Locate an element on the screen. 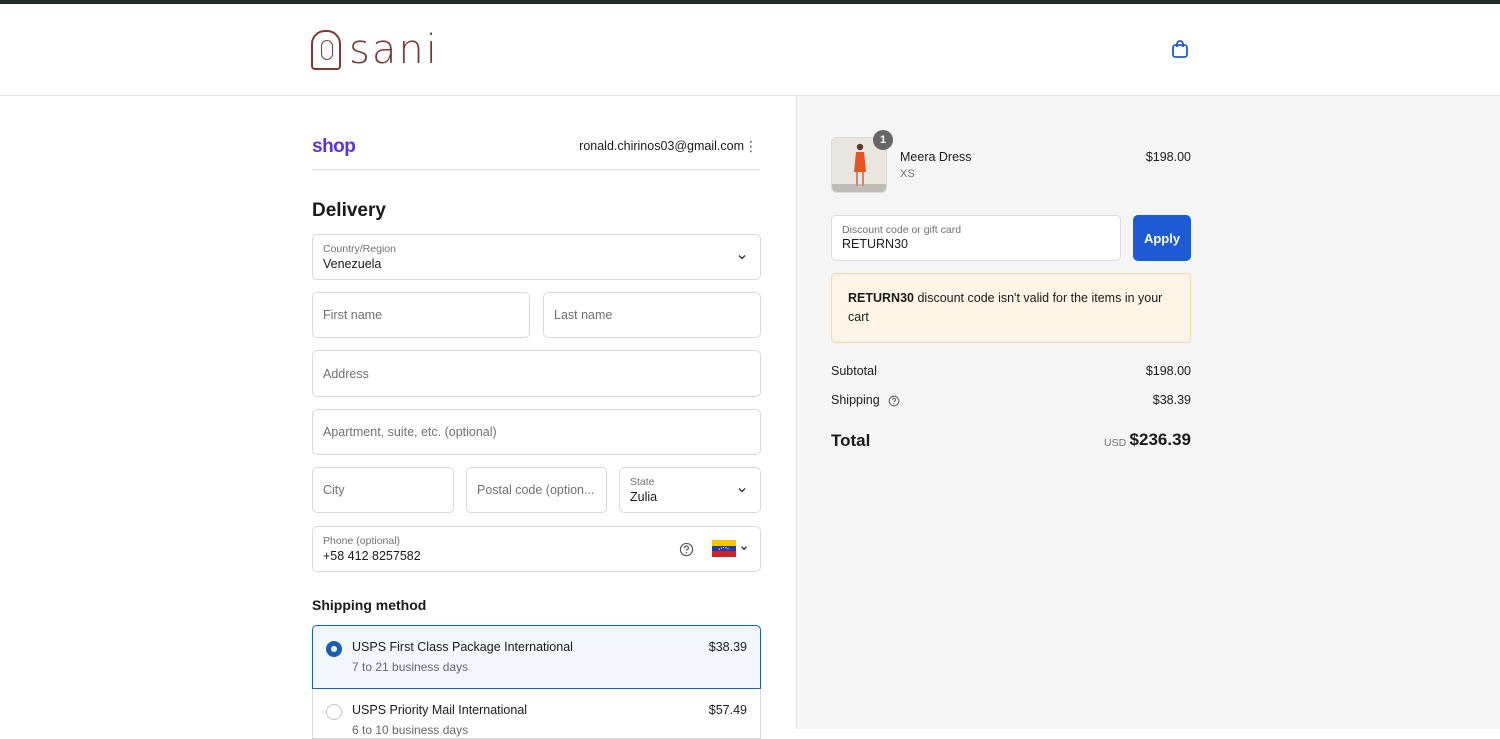  discount-code-field: Discount code or gift card RETURN30 is located at coordinates (976, 238).